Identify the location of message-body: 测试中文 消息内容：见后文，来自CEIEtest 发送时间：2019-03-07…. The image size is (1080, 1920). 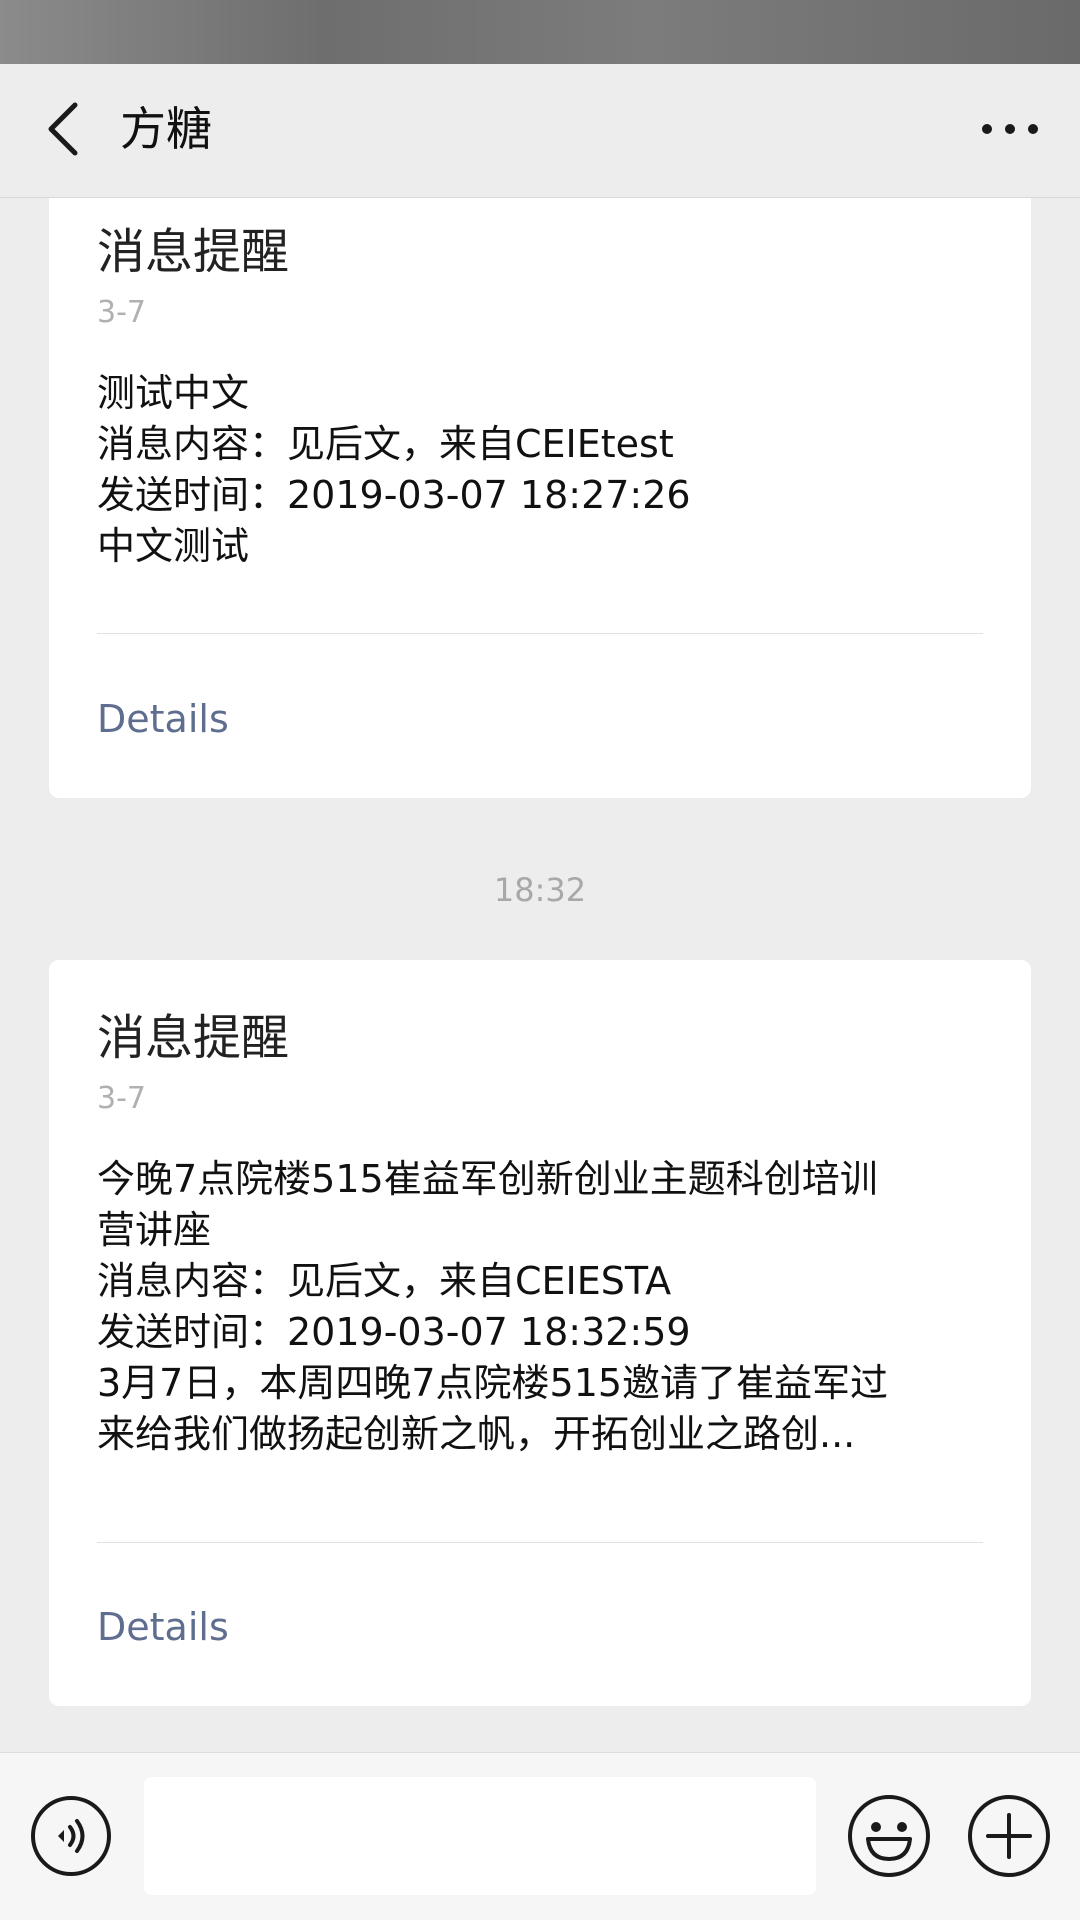
(542, 470).